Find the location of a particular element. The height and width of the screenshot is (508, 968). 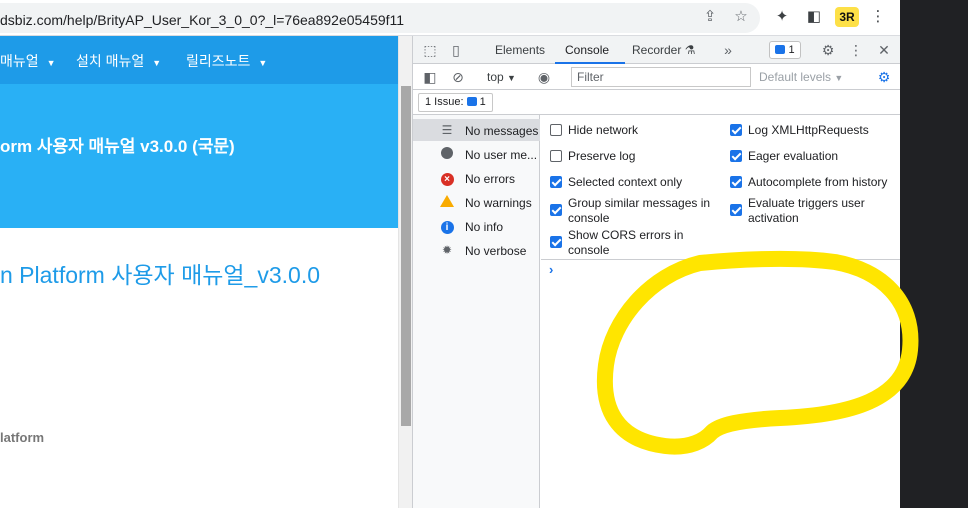

issues-bar: 1 Issue: 1 is located at coordinates (657, 102).